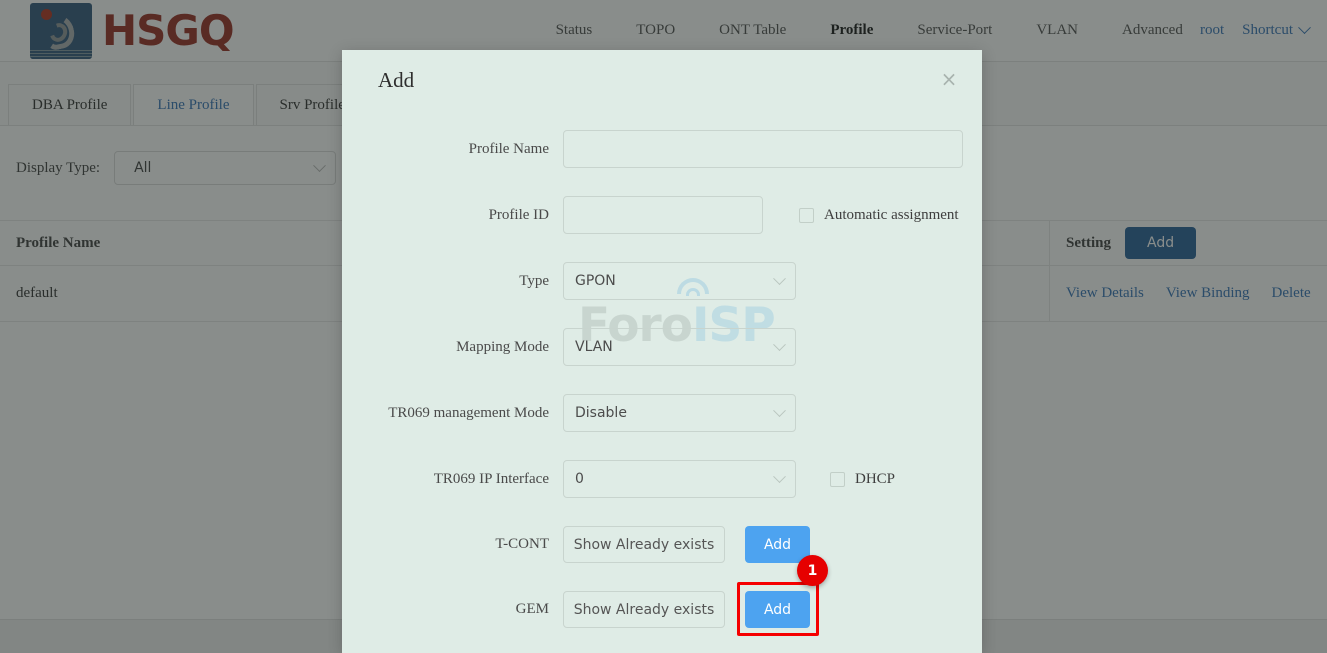 This screenshot has height=653, width=1327. I want to click on field-row-type: Type GPON, so click(662, 281).